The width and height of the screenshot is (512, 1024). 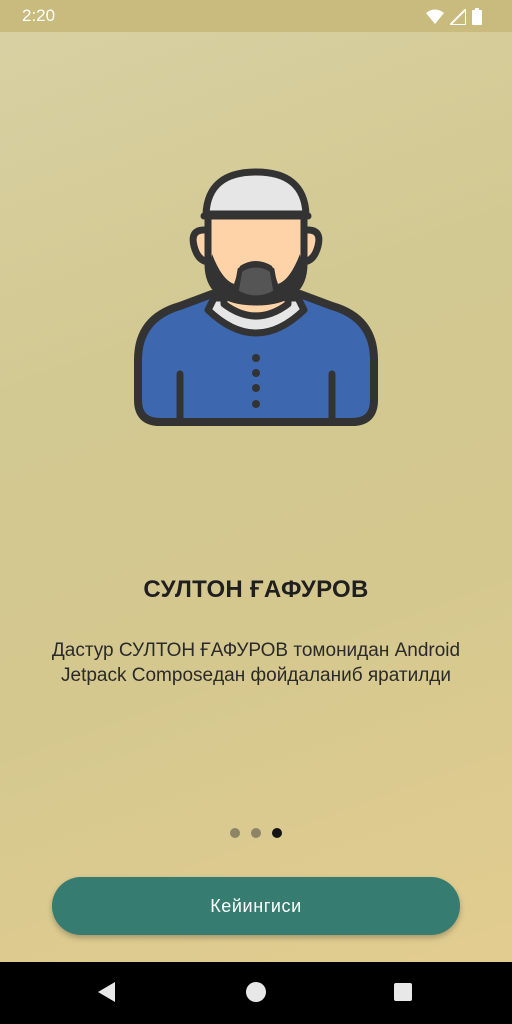 What do you see at coordinates (477, 16) in the screenshot?
I see `battery-icon` at bounding box center [477, 16].